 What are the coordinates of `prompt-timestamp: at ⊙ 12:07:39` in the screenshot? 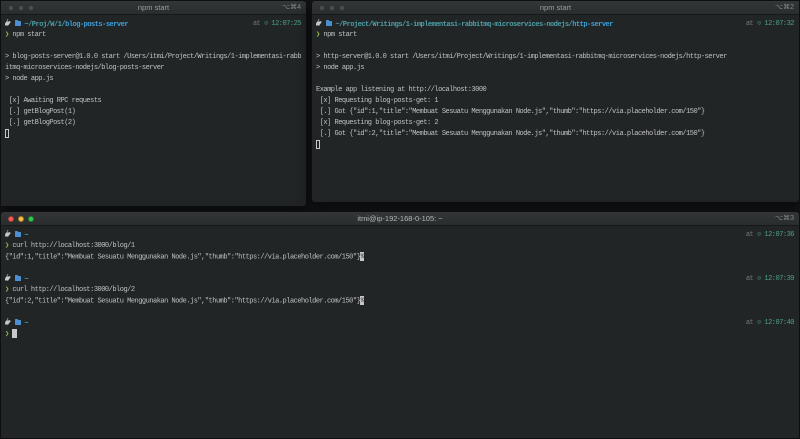 It's located at (770, 279).